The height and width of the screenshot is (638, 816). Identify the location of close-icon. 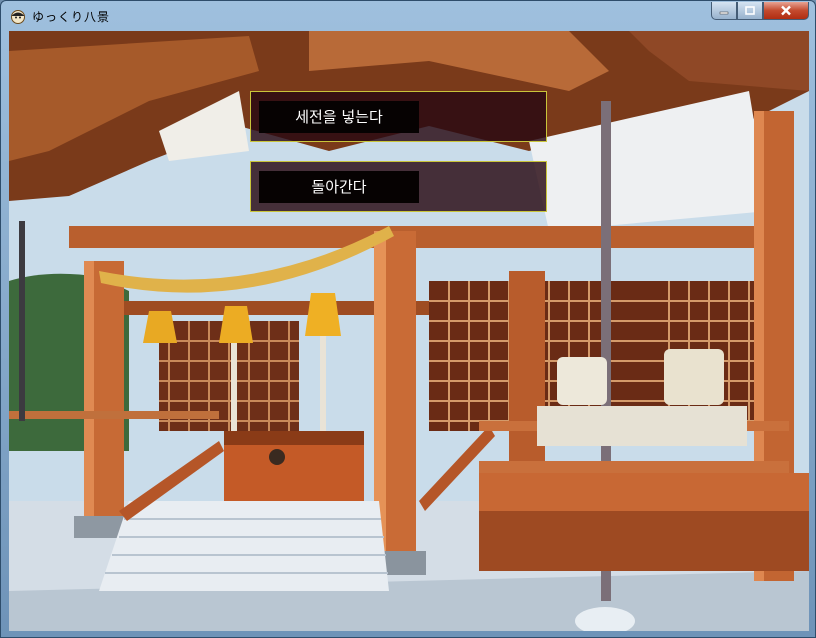
(786, 10).